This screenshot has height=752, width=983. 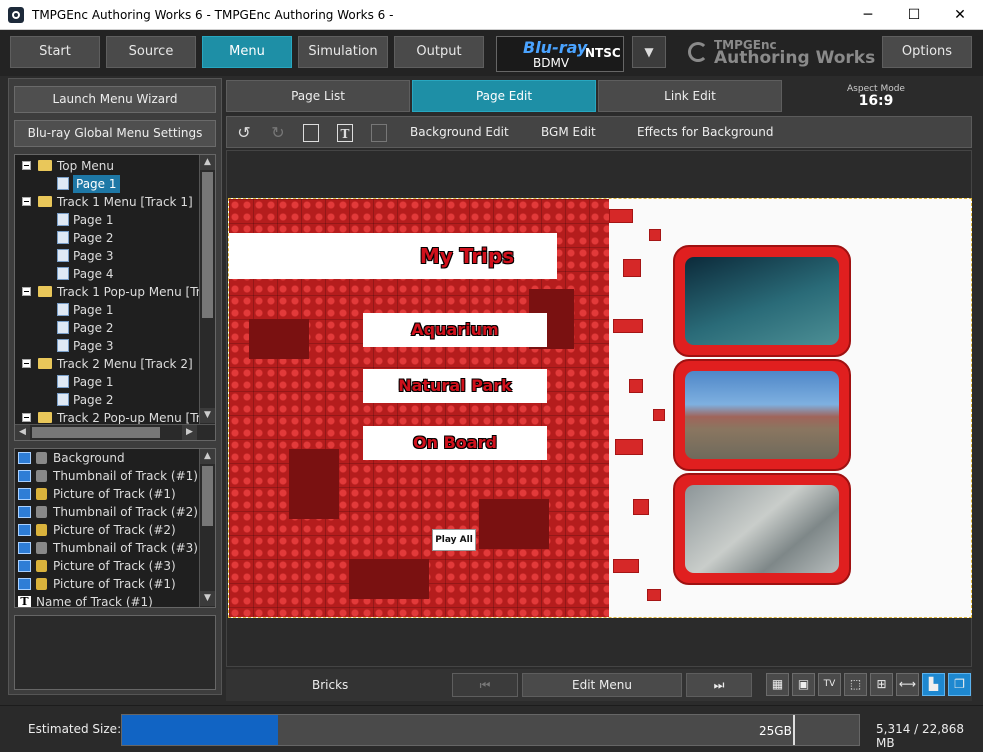 I want to click on tree-folder-item: Track 1 Pop-up Menu [Tra, so click(x=111, y=292).